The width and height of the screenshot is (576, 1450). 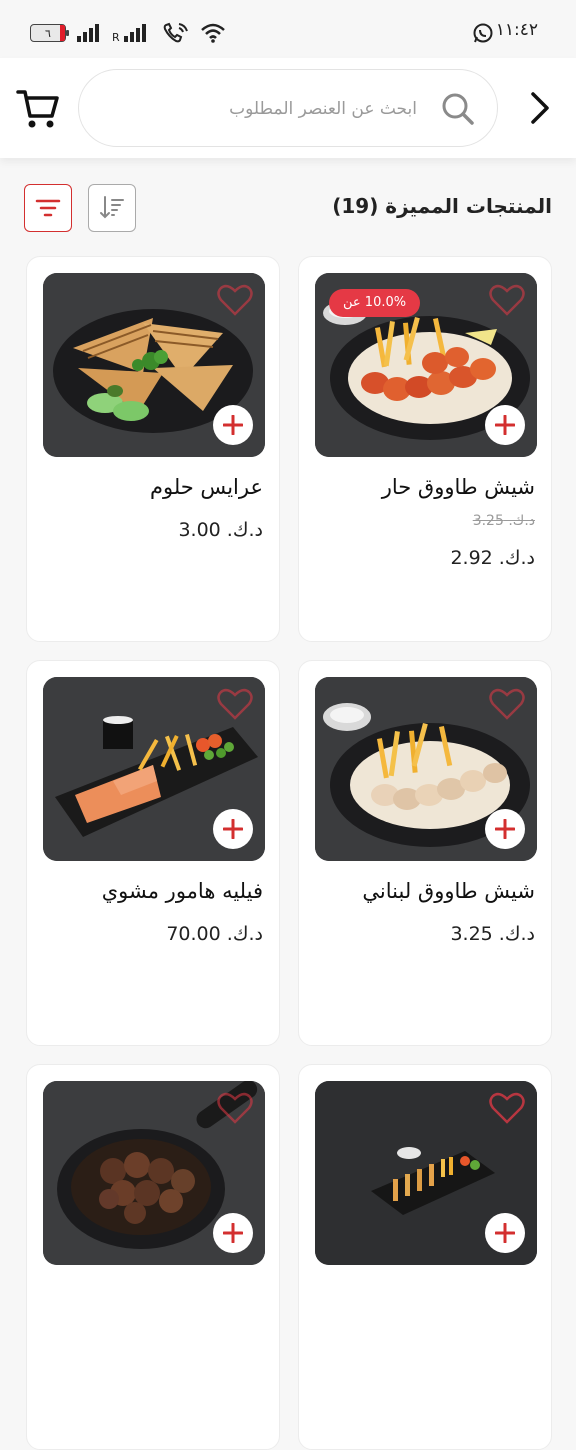 What do you see at coordinates (49, 33) in the screenshot?
I see `battery-icon: ٦` at bounding box center [49, 33].